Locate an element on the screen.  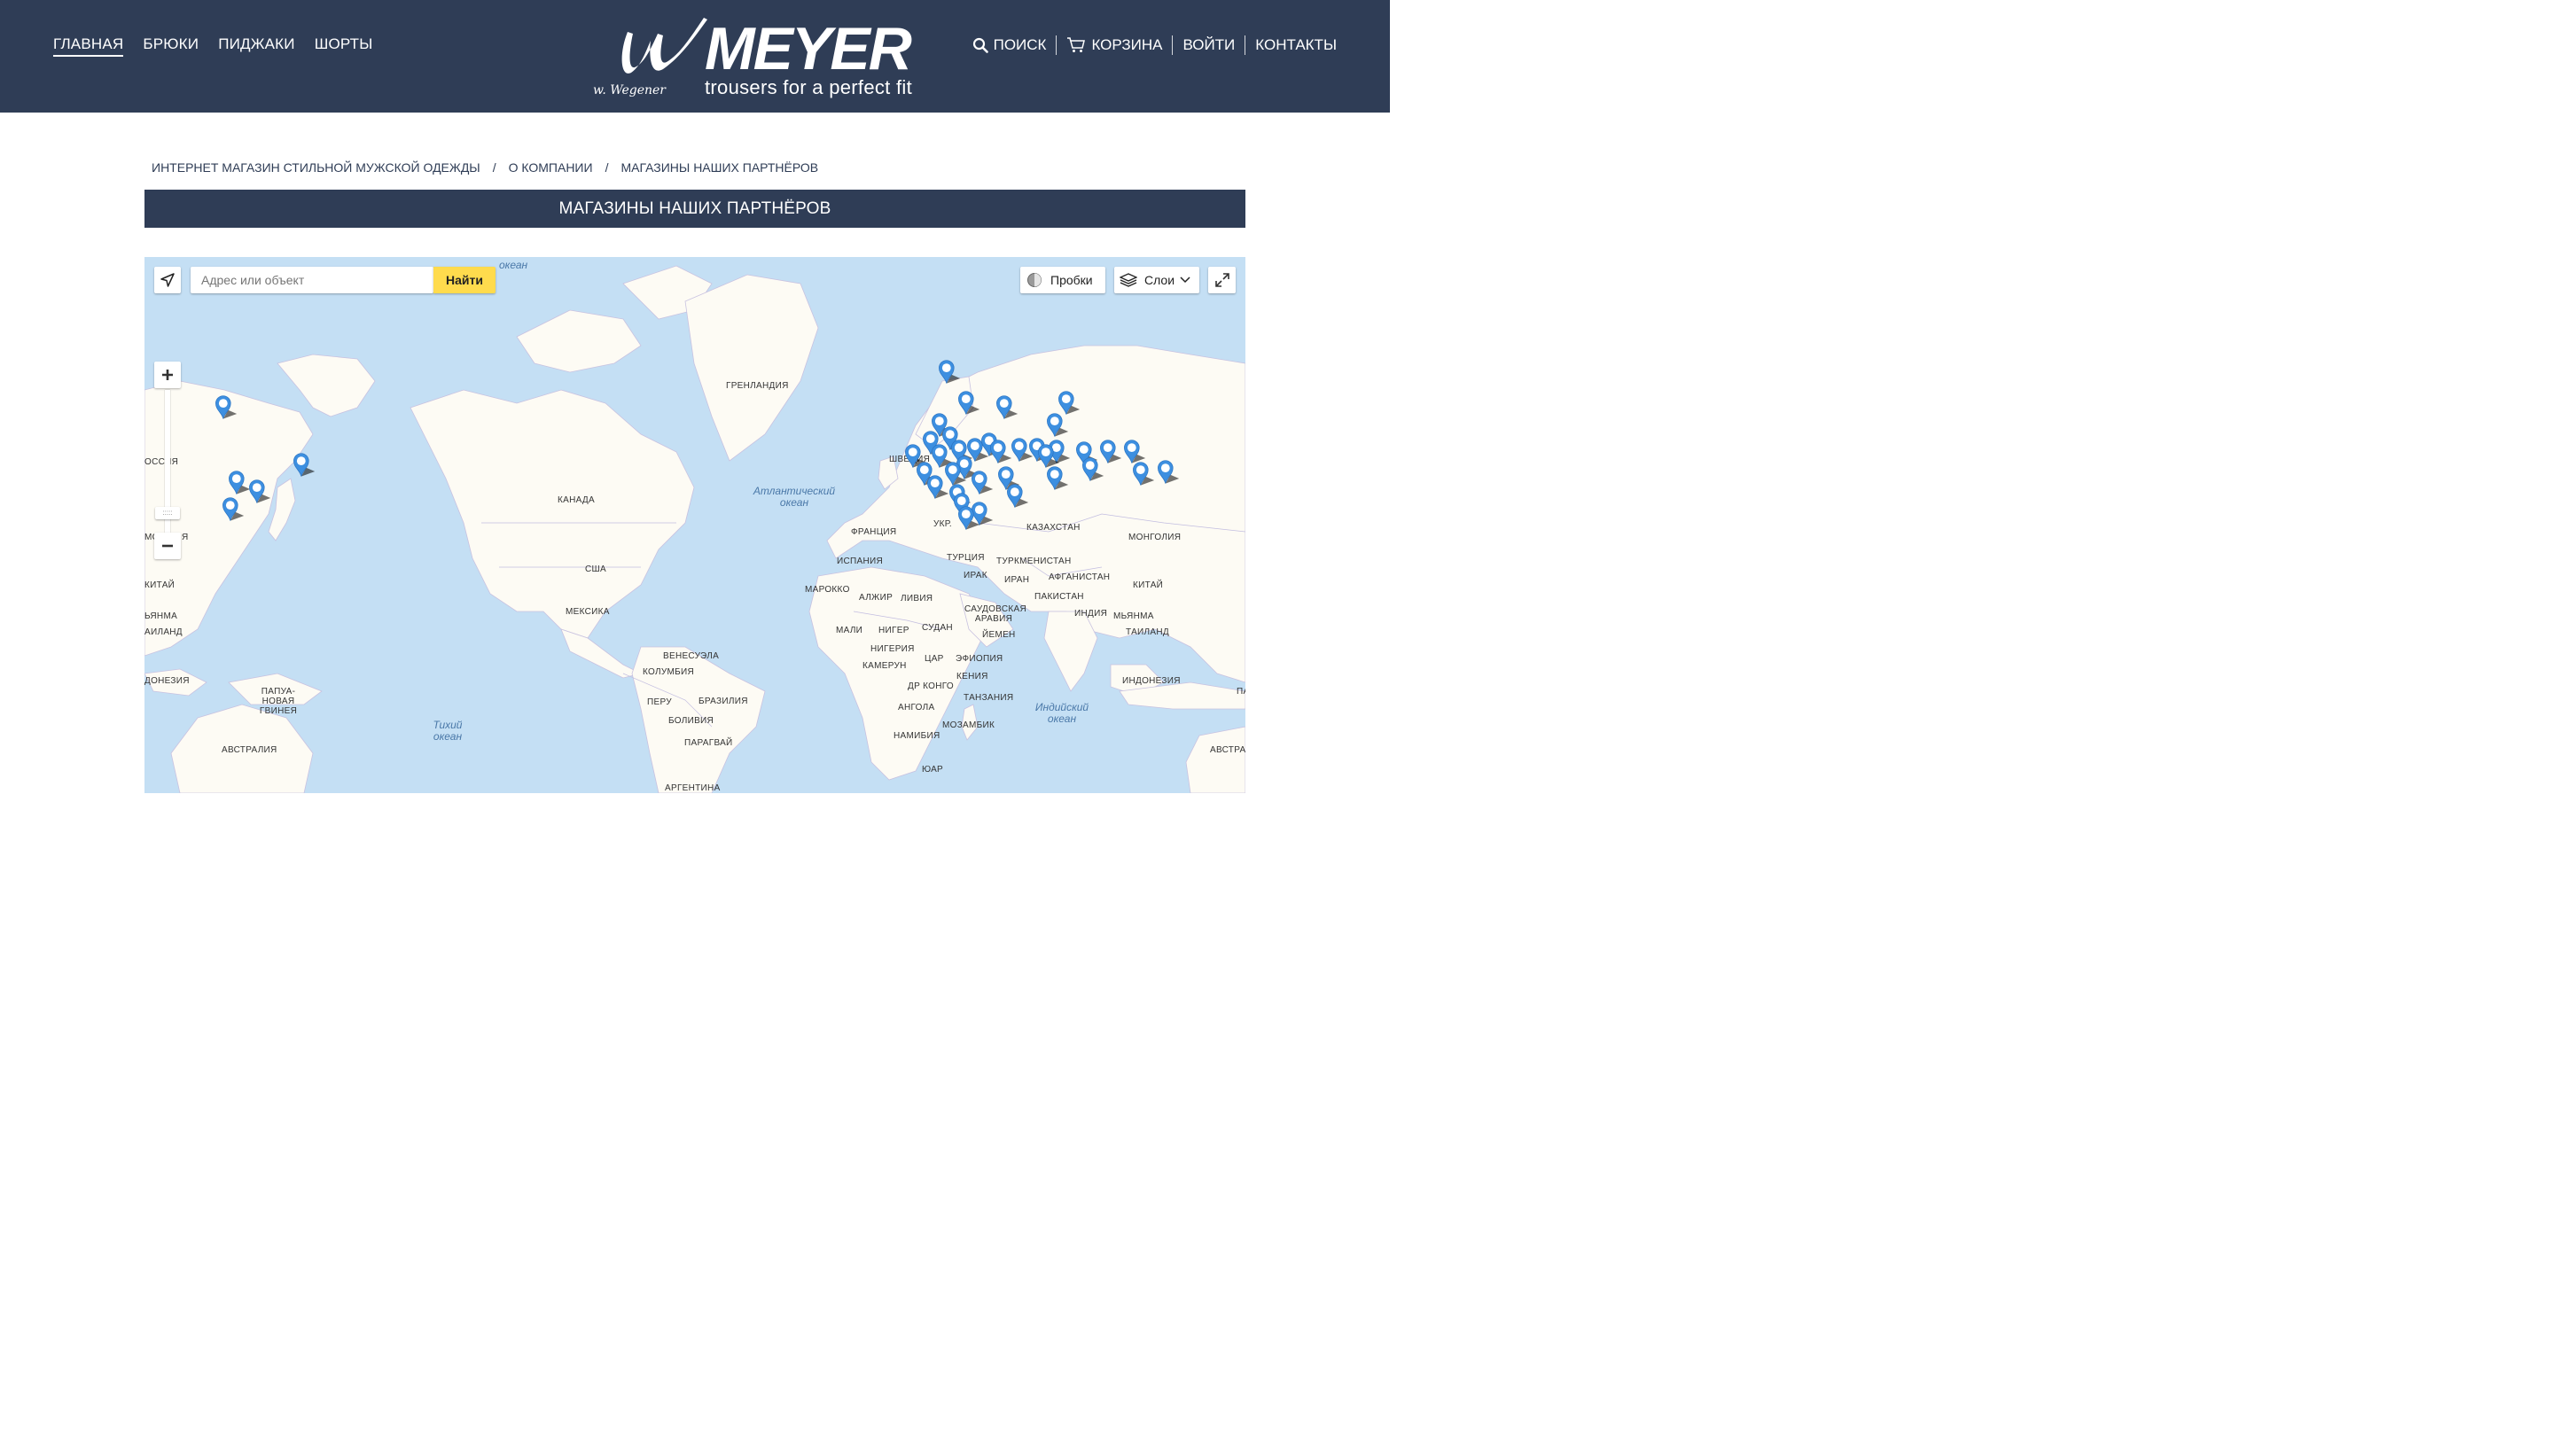
map-label-ukraine: УКР. is located at coordinates (942, 524).